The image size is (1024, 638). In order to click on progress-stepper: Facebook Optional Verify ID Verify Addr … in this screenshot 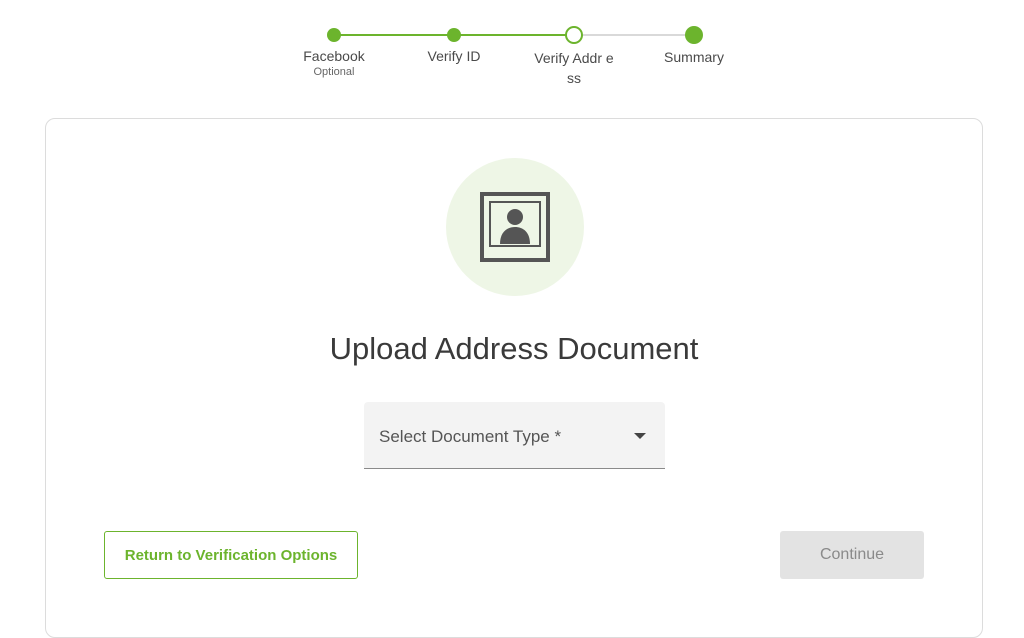, I will do `click(514, 60)`.